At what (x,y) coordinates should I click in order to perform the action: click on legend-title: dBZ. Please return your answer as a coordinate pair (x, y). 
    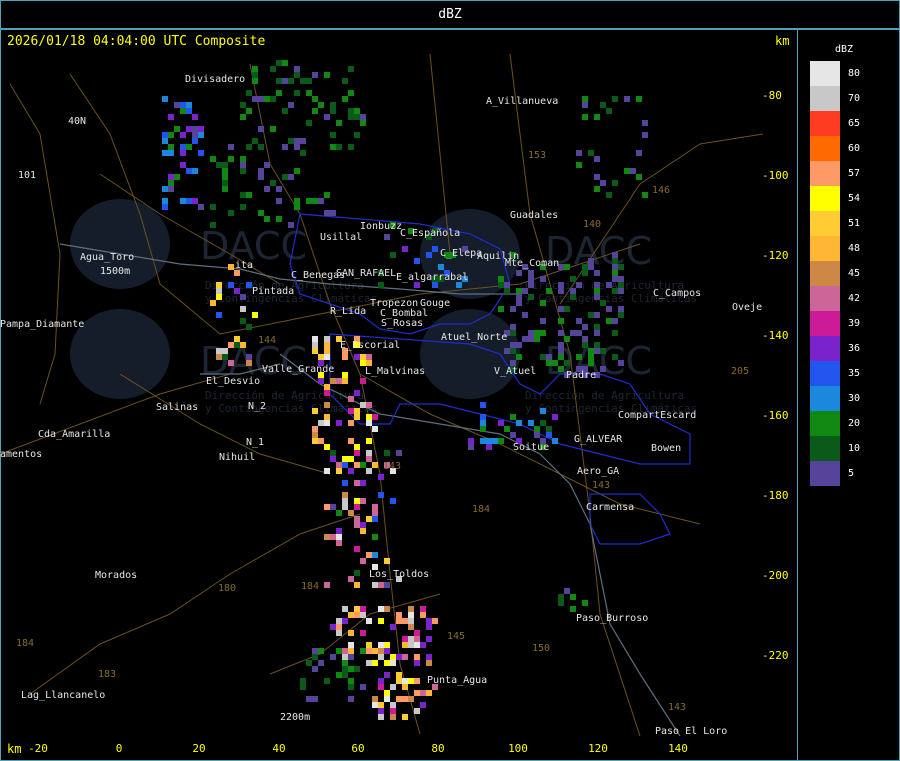
    Looking at the image, I should click on (844, 49).